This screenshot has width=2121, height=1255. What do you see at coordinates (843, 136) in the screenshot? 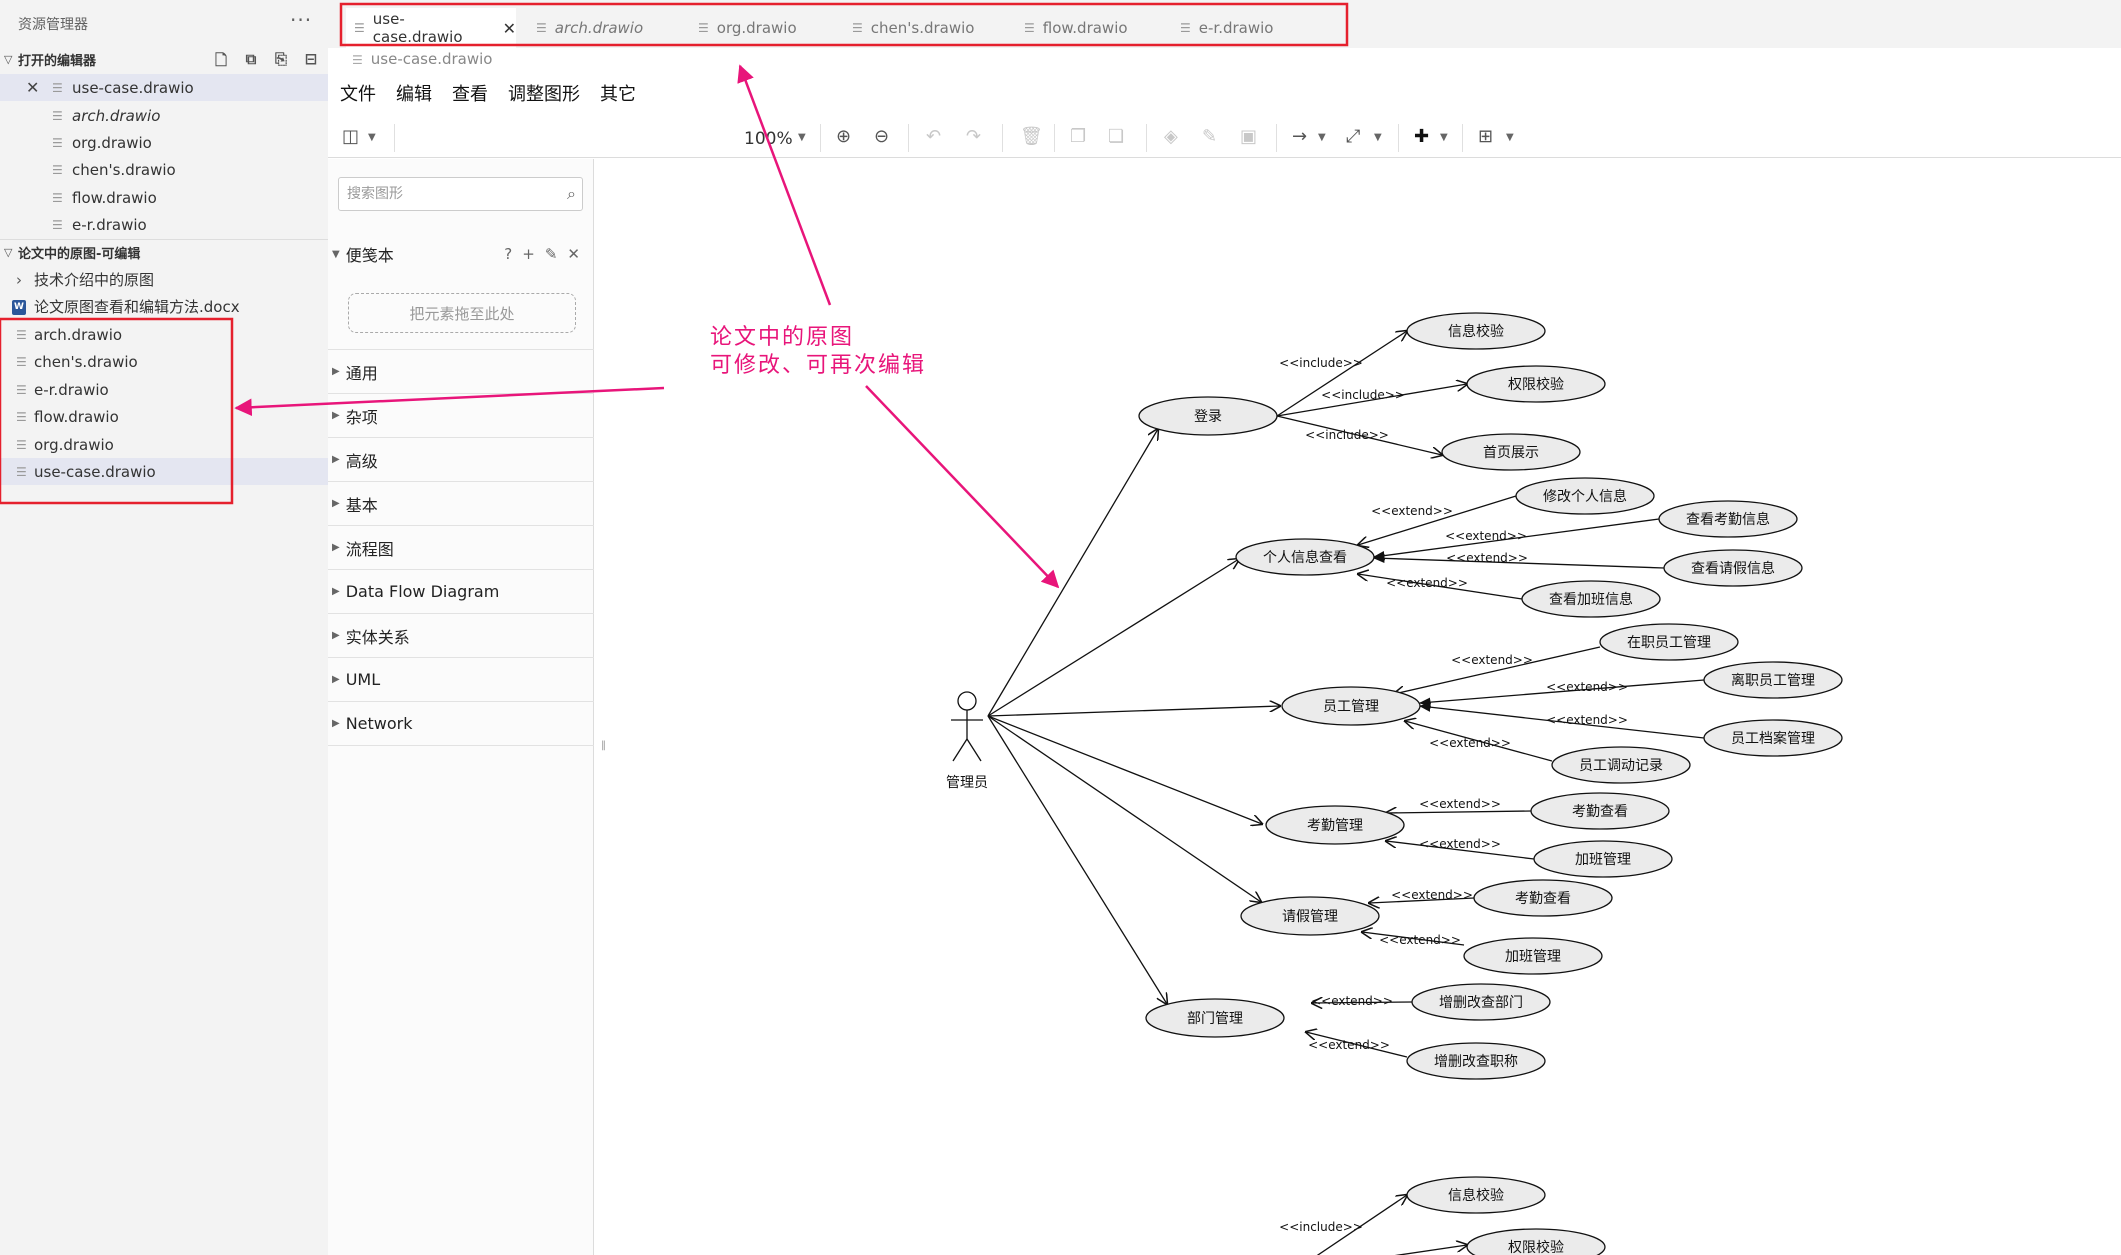
I see `zoom-in-icon: ⊕` at bounding box center [843, 136].